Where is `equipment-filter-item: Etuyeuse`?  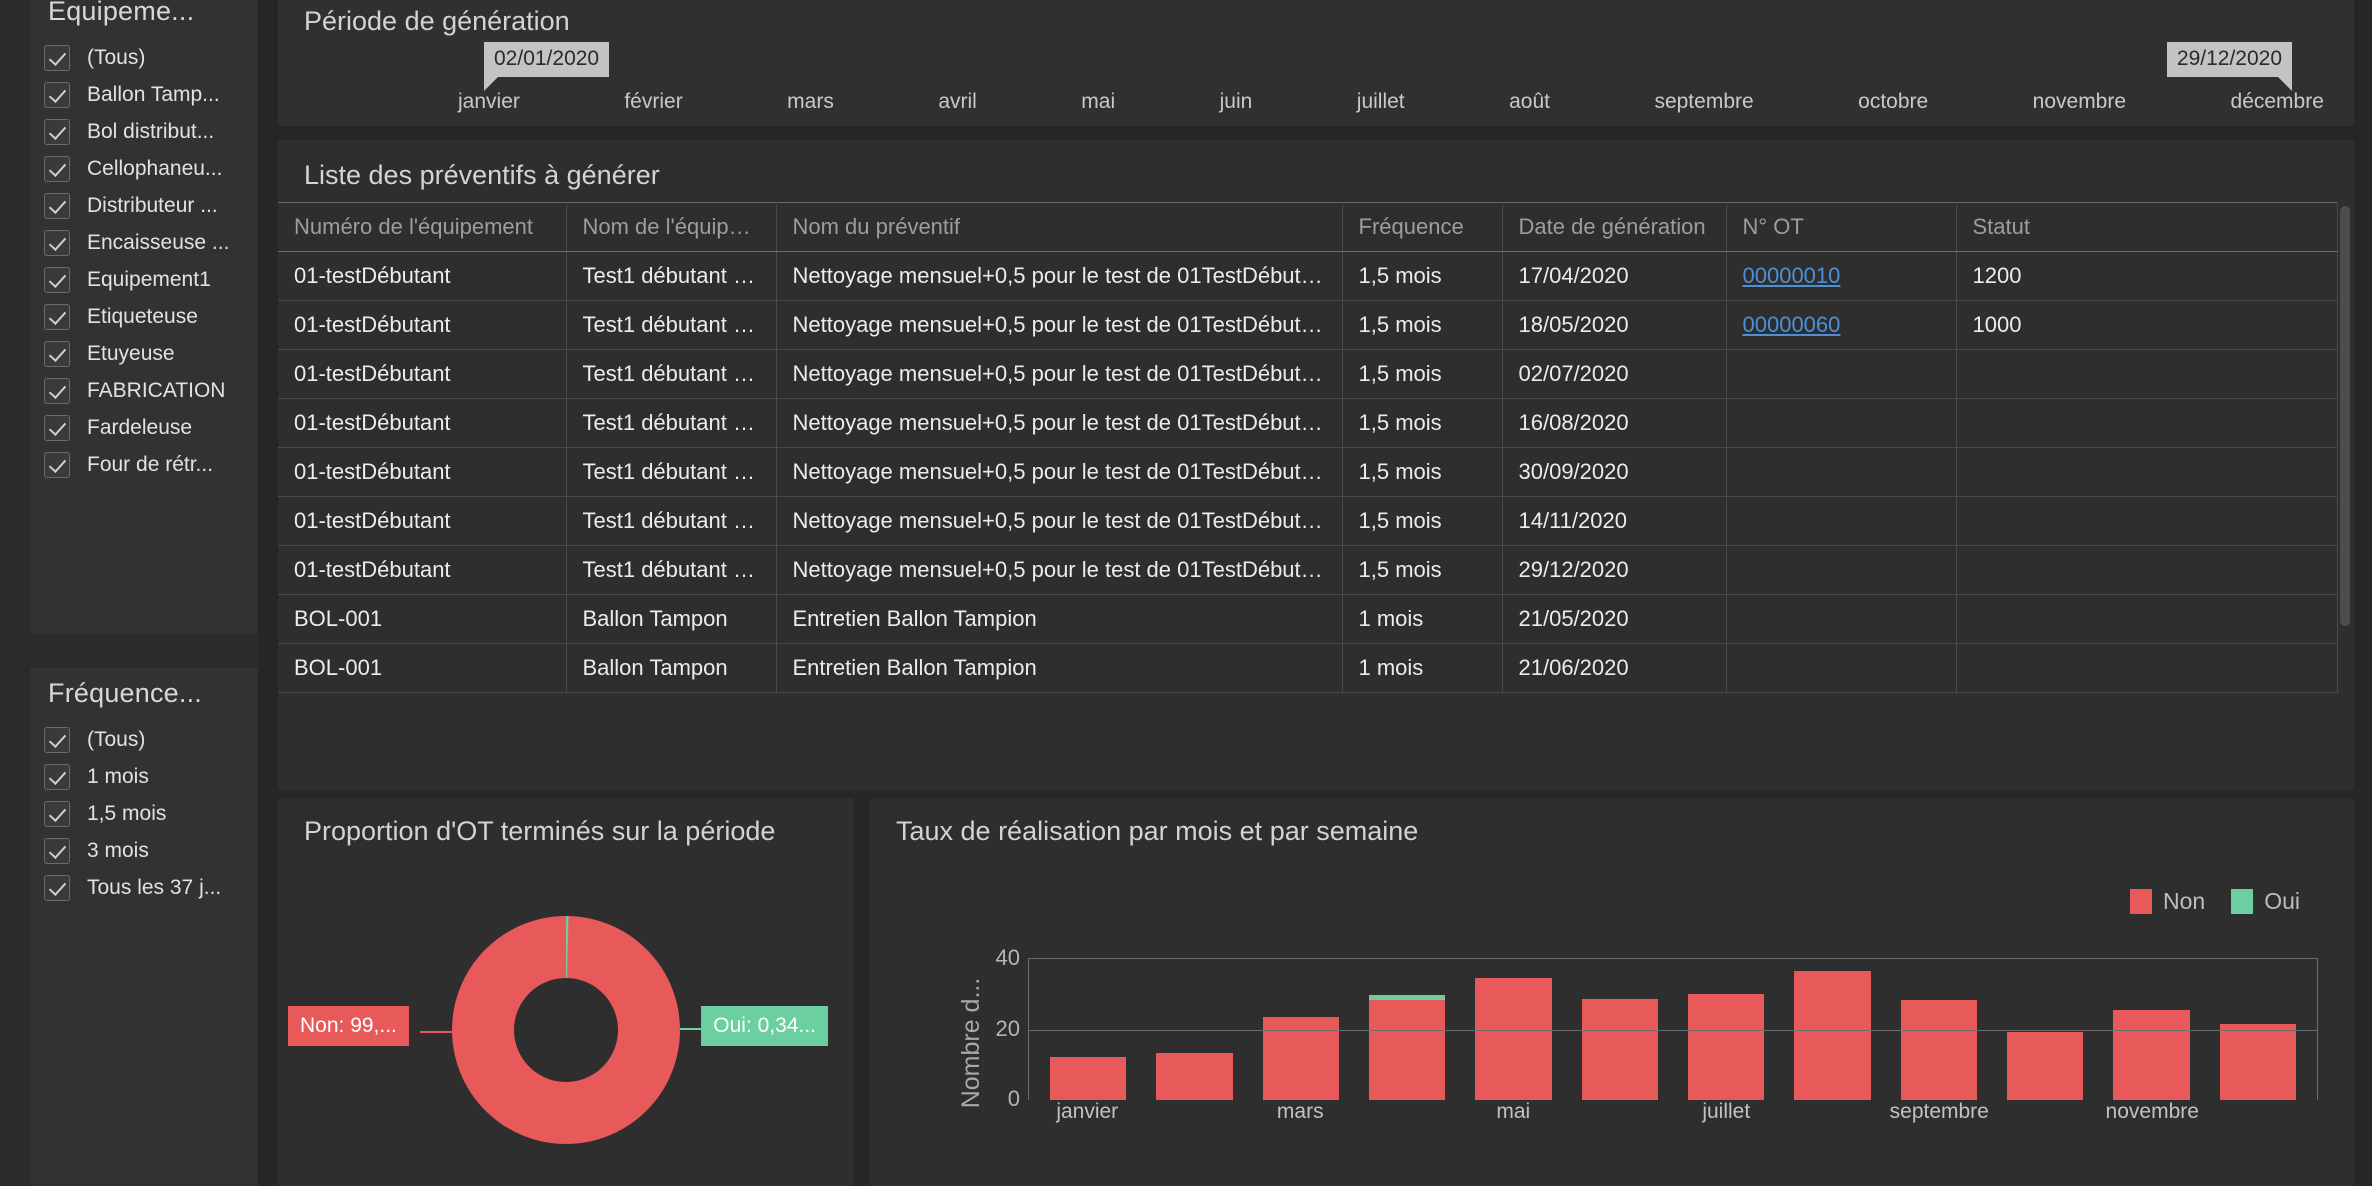 equipment-filter-item: Etuyeuse is located at coordinates (144, 353).